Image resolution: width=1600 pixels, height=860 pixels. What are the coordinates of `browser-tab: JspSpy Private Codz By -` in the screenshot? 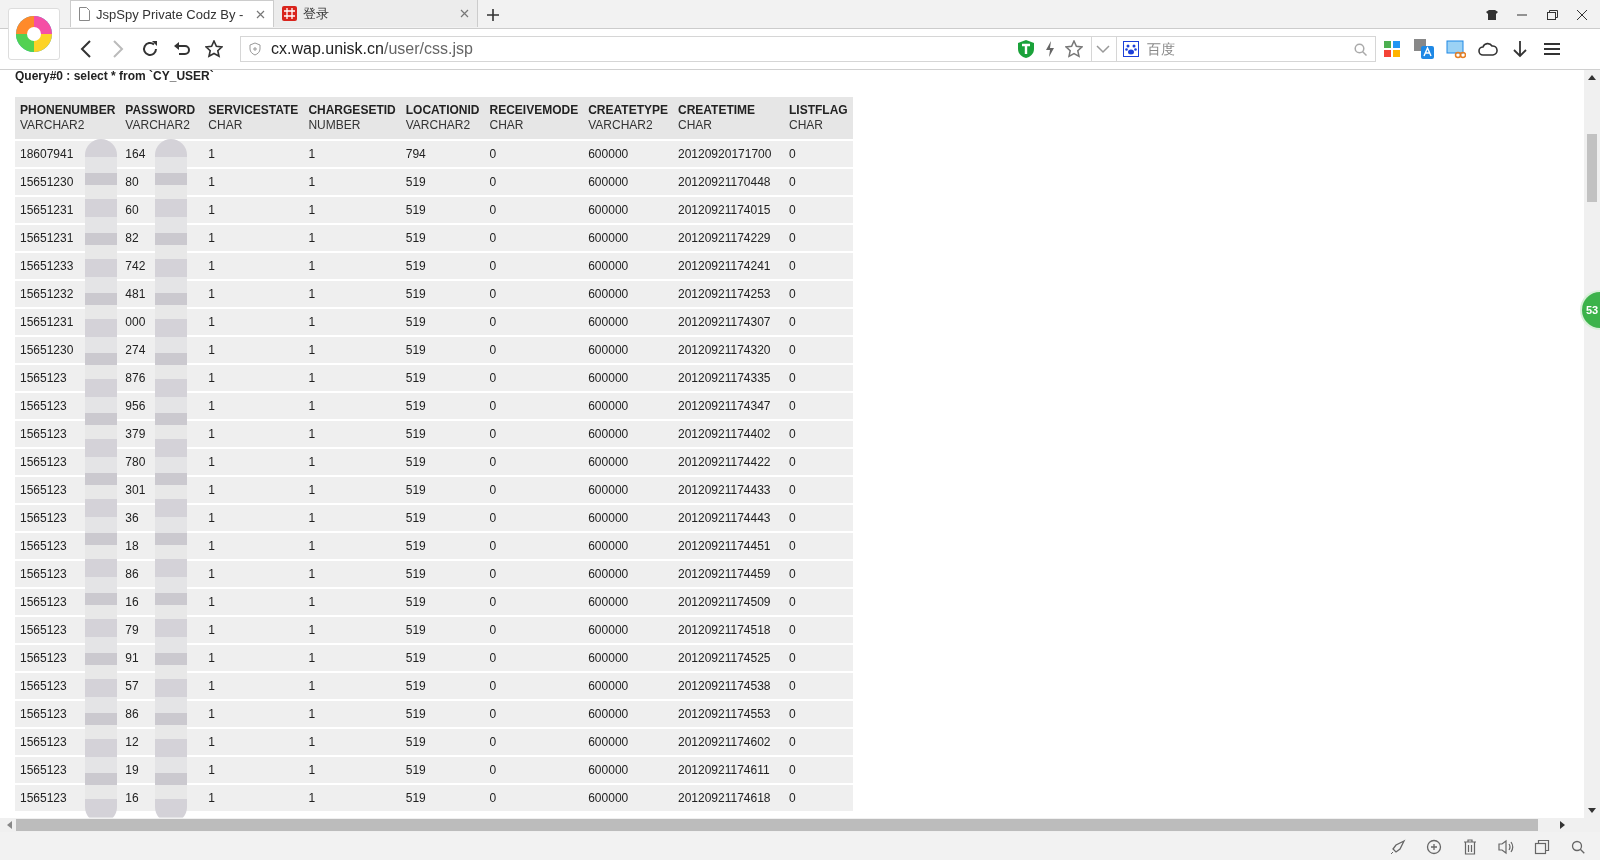 It's located at (172, 13).